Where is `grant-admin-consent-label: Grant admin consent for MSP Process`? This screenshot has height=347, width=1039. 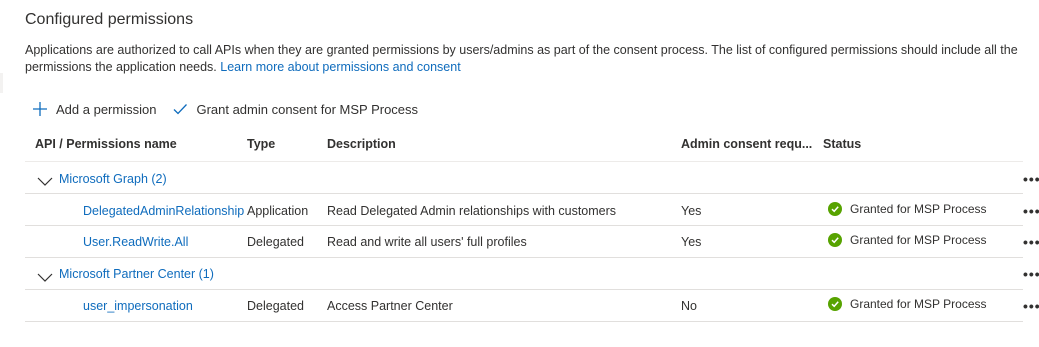
grant-admin-consent-label: Grant admin consent for MSP Process is located at coordinates (307, 109).